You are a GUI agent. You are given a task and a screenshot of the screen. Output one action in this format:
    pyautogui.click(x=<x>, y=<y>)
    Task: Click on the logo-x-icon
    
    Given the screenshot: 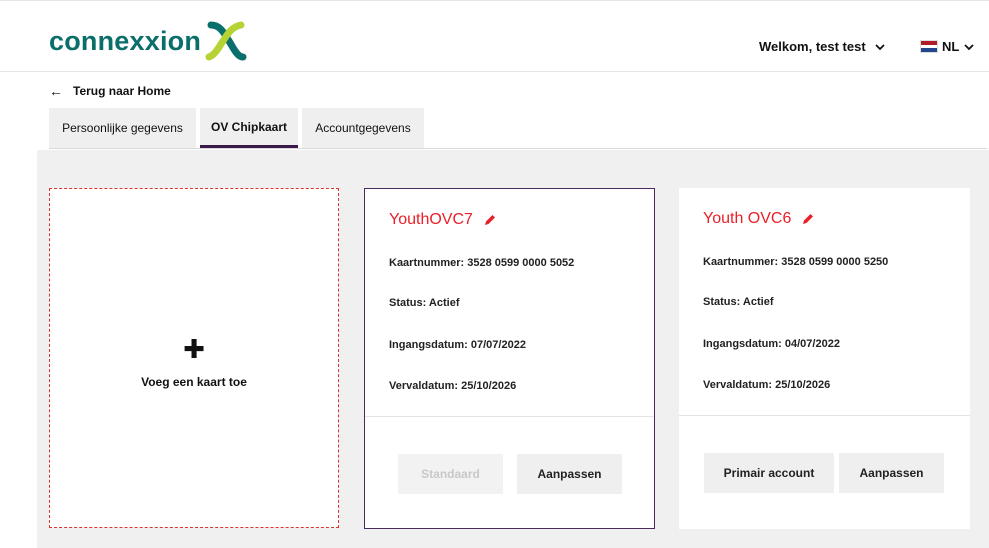 What is the action you would take?
    pyautogui.click(x=226, y=41)
    